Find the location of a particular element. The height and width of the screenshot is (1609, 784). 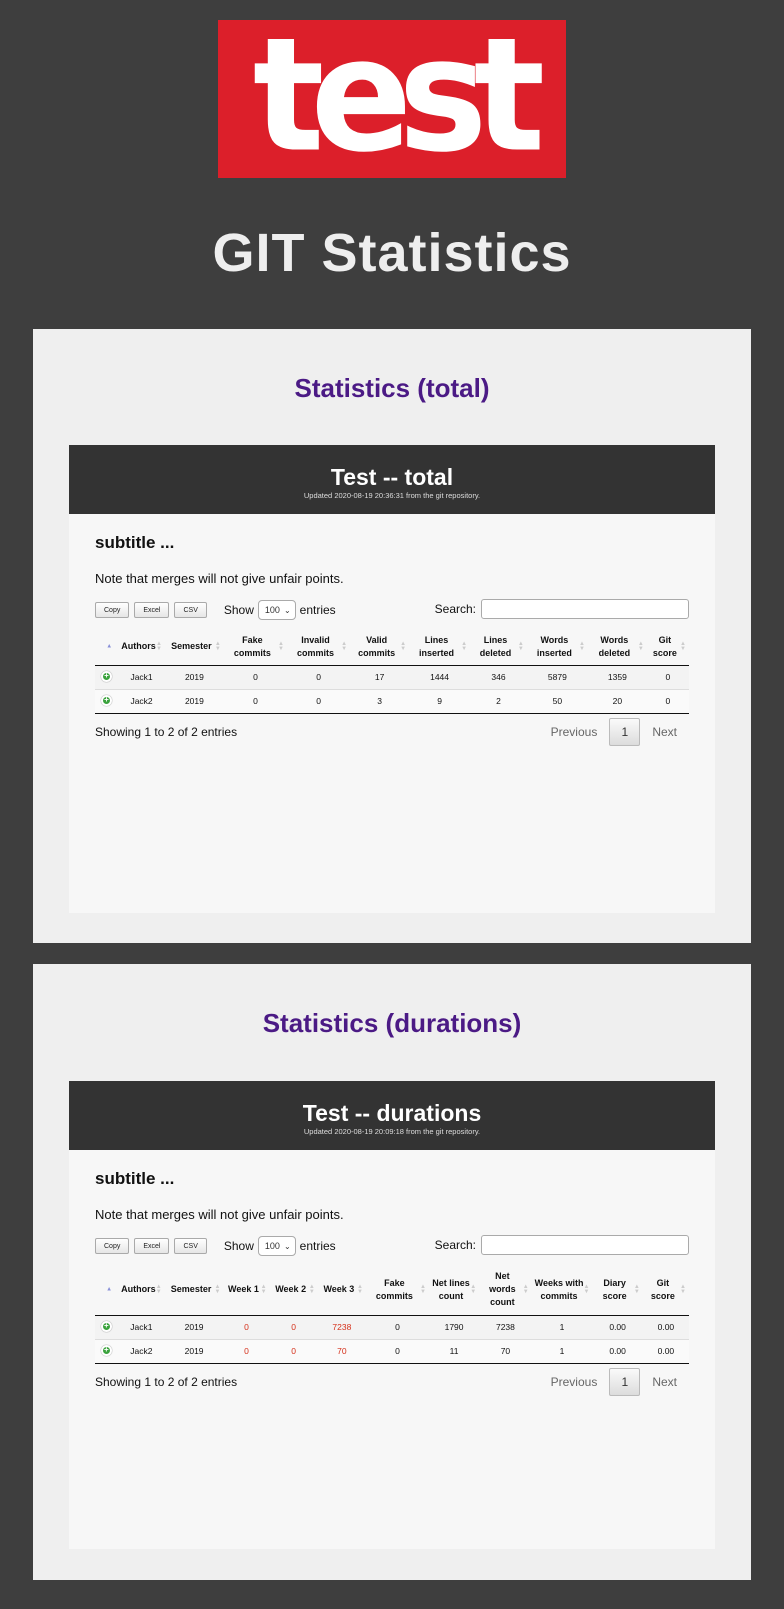

sort-asc-icon: ▲ is located at coordinates (109, 646).